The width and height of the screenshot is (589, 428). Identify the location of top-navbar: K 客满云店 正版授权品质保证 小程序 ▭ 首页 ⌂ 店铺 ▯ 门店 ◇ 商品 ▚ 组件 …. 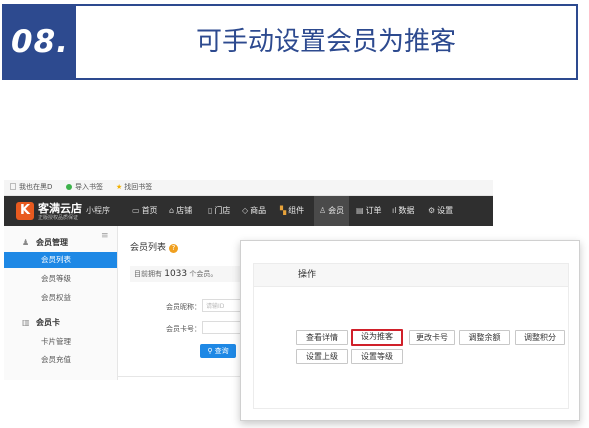
(248, 211).